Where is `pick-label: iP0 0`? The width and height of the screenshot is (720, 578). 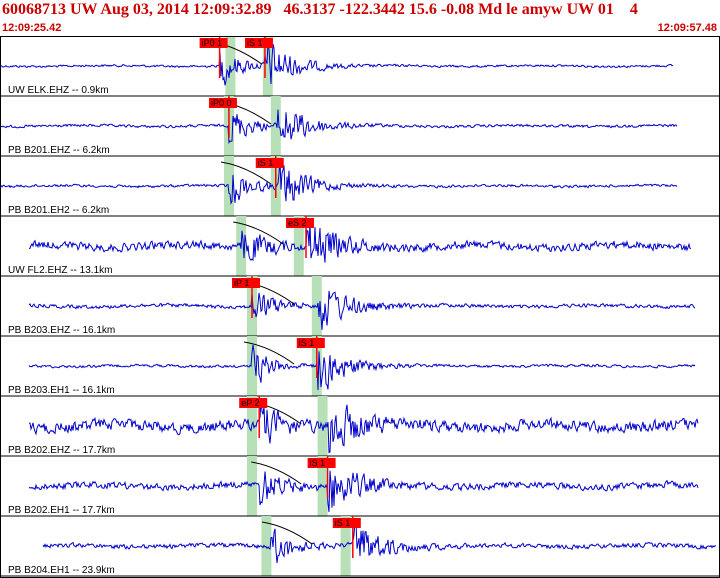 pick-label: iP0 0 is located at coordinates (221, 103).